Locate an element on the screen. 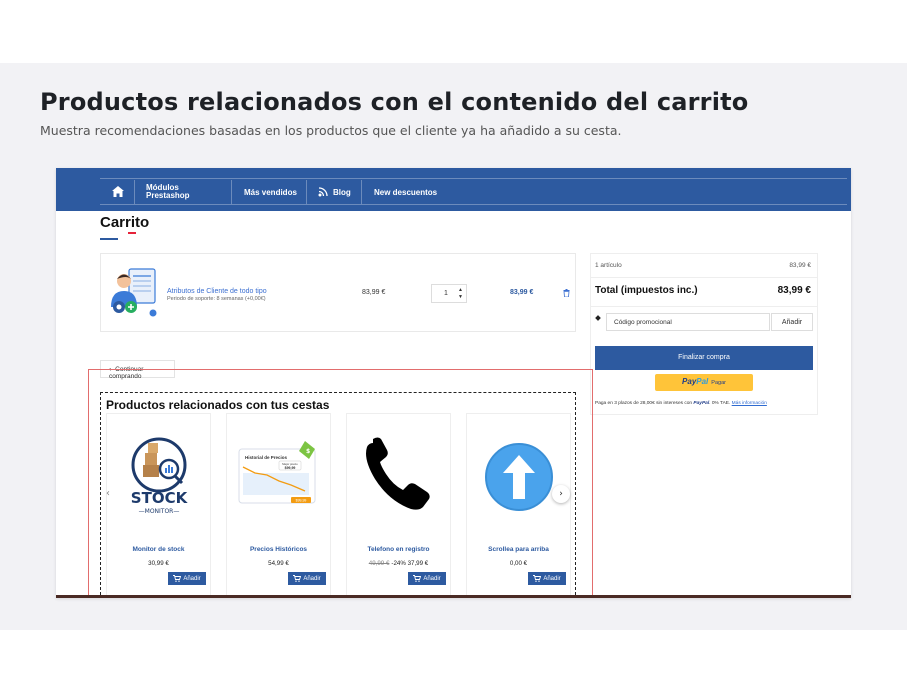 The image size is (907, 693). title-accent is located at coordinates (132, 233).